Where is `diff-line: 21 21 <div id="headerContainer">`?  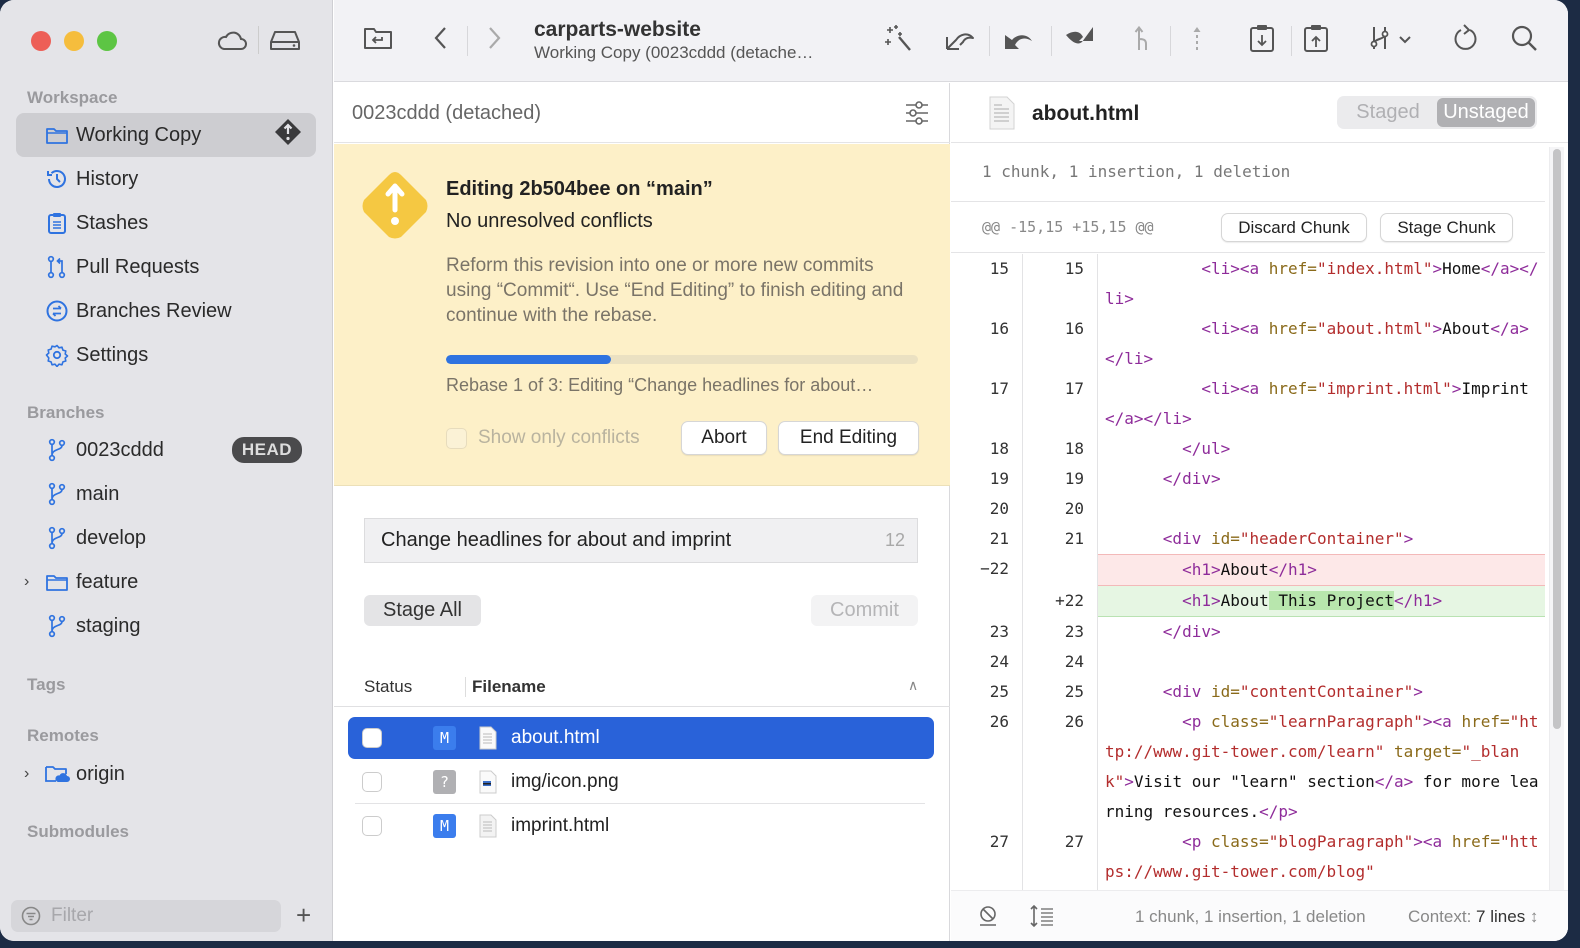 diff-line: 21 21 <div id="headerContainer"> is located at coordinates (1201, 538).